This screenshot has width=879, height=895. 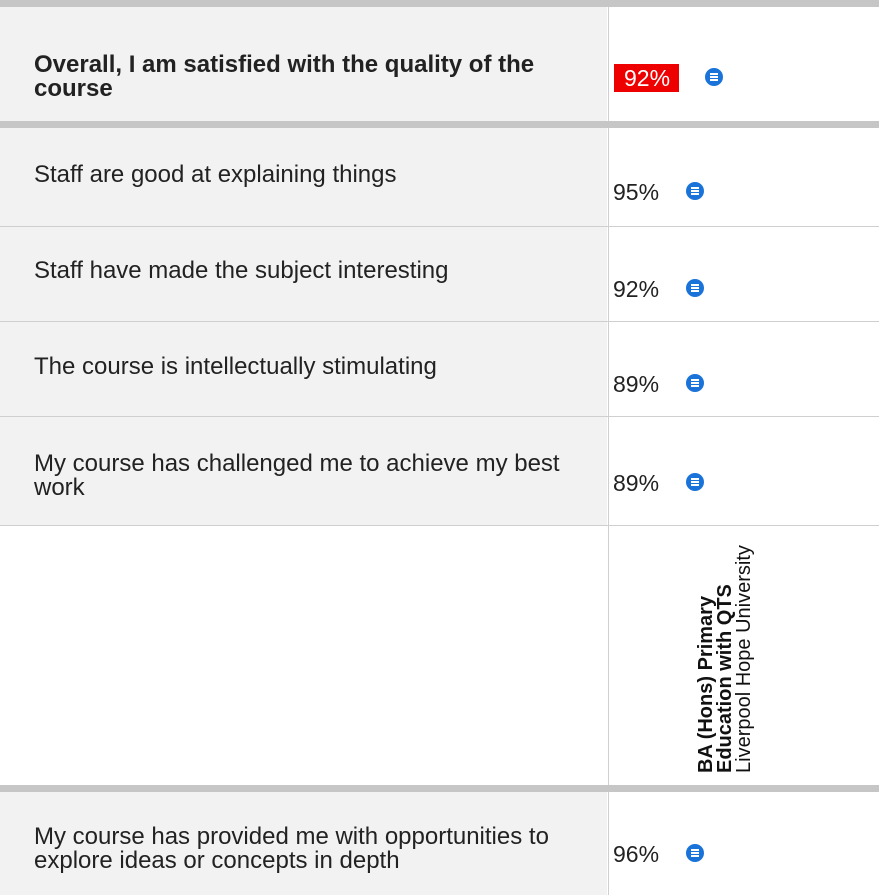 I want to click on question-cell: Staff have made the subject interesting, so click(x=303, y=274).